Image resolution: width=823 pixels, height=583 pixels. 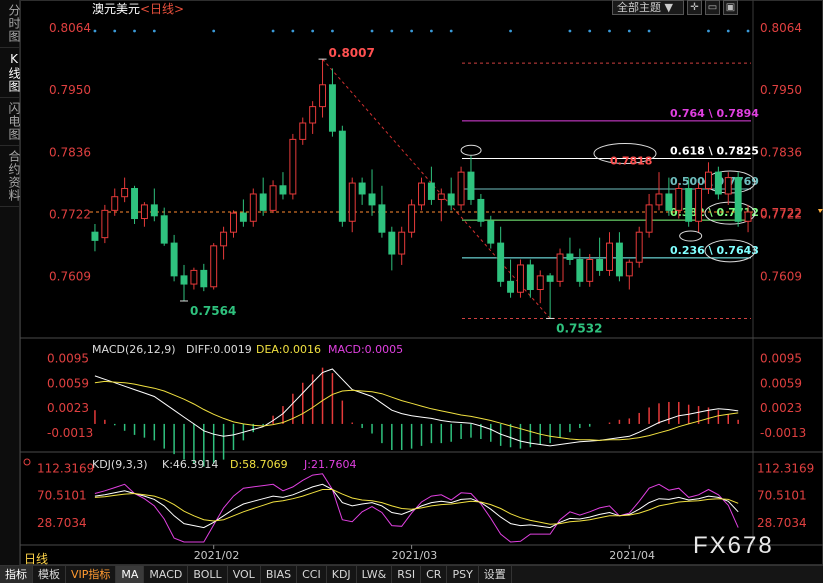 What do you see at coordinates (730, 7) in the screenshot?
I see `restore-icon: ▣` at bounding box center [730, 7].